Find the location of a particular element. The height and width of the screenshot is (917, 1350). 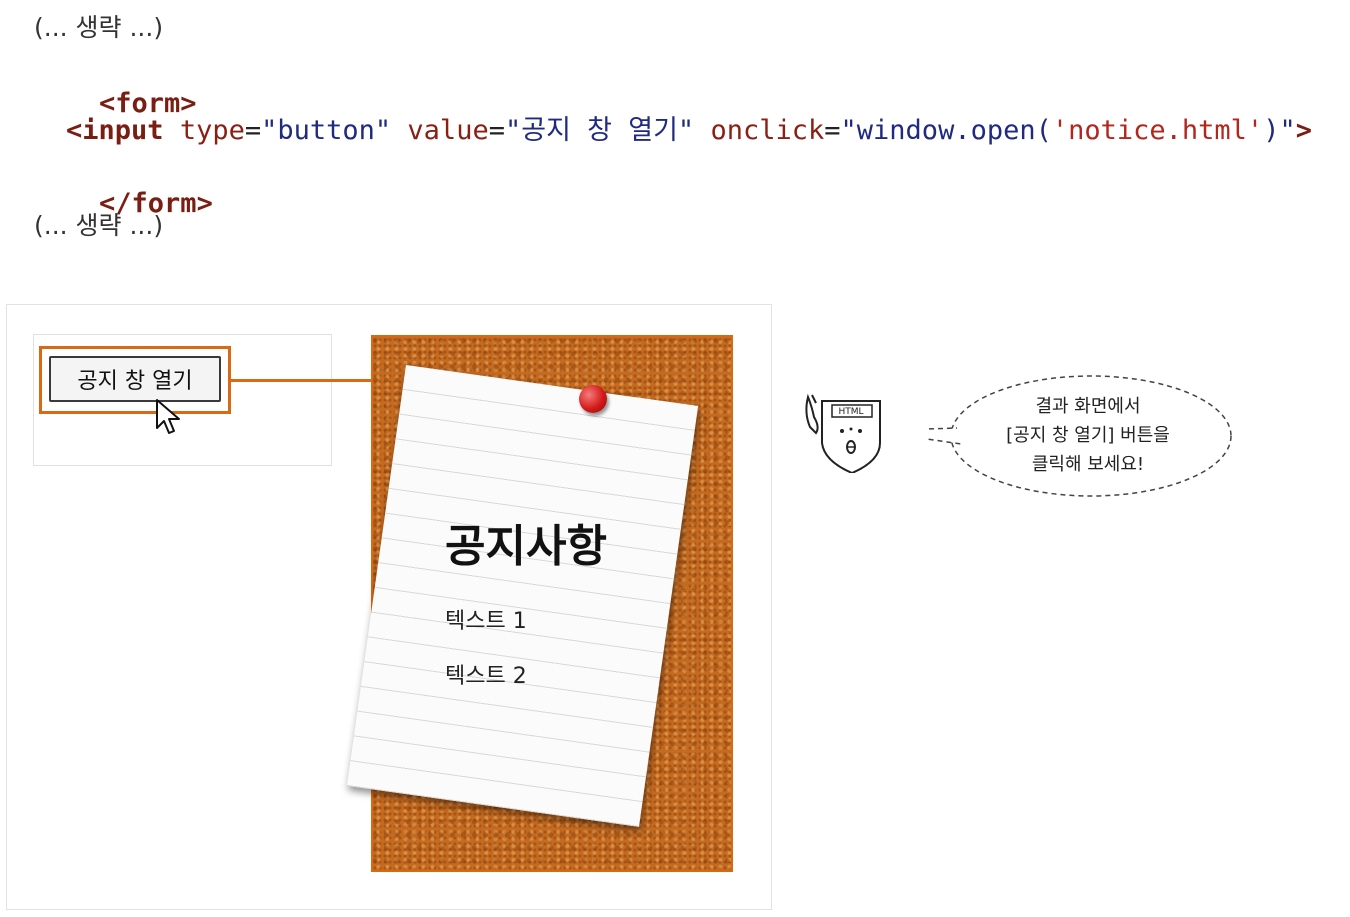

callout-line-3: 클릭해 보세요! is located at coordinates (1088, 464).